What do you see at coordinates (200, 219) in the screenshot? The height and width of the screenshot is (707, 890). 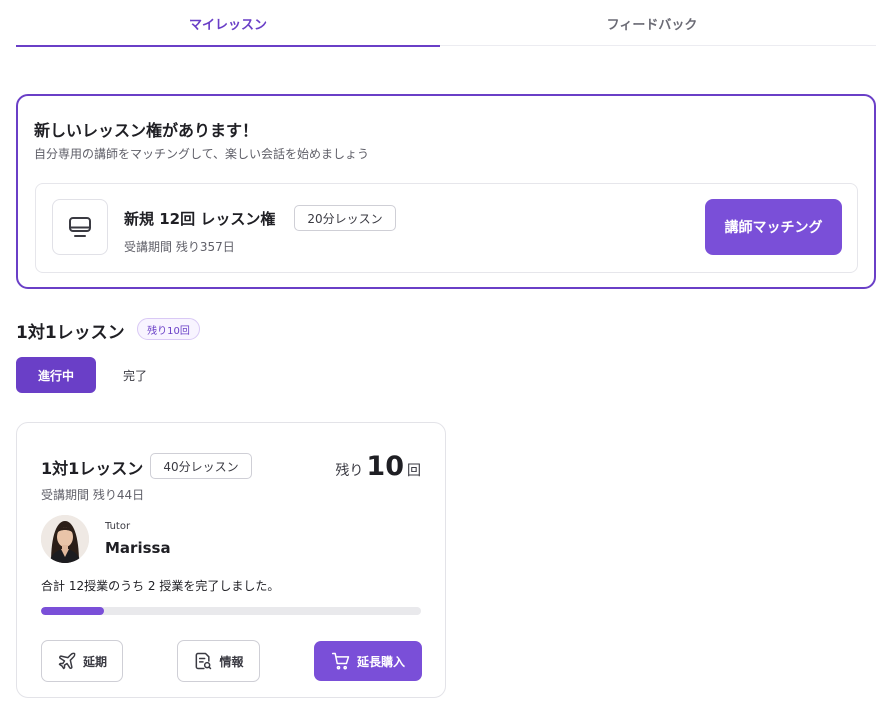 I see `plan-name: 新規 12回 レッスン権` at bounding box center [200, 219].